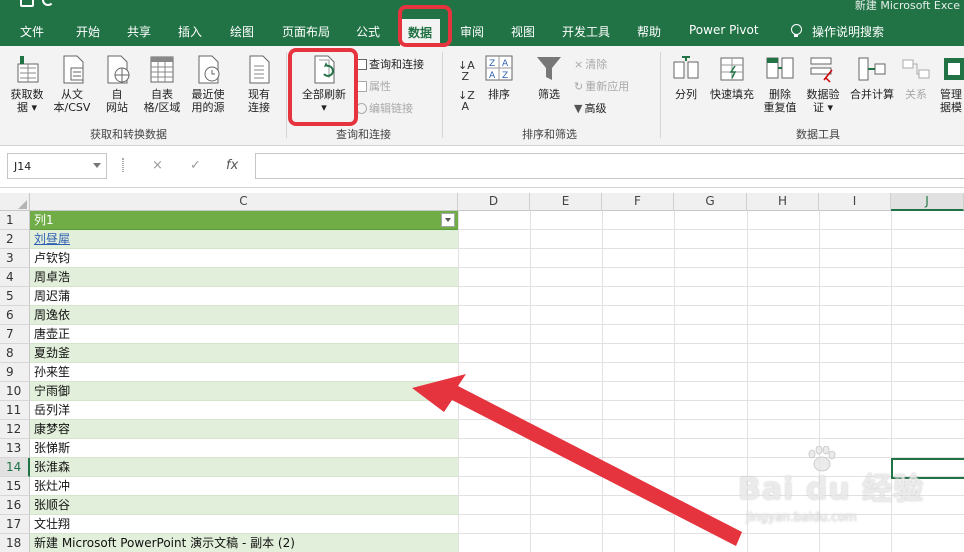 Image resolution: width=964 pixels, height=552 pixels. Describe the element at coordinates (848, 486) in the screenshot. I see `baidu-watermark: Bai du 经验 jingyan.baidu.com` at that location.